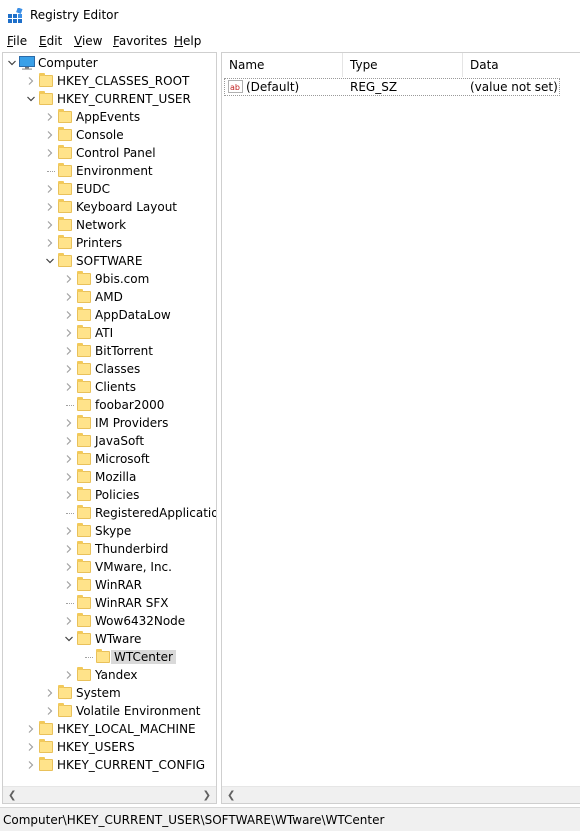 This screenshot has width=580, height=831. I want to click on menu-edit: Edit, so click(50, 41).